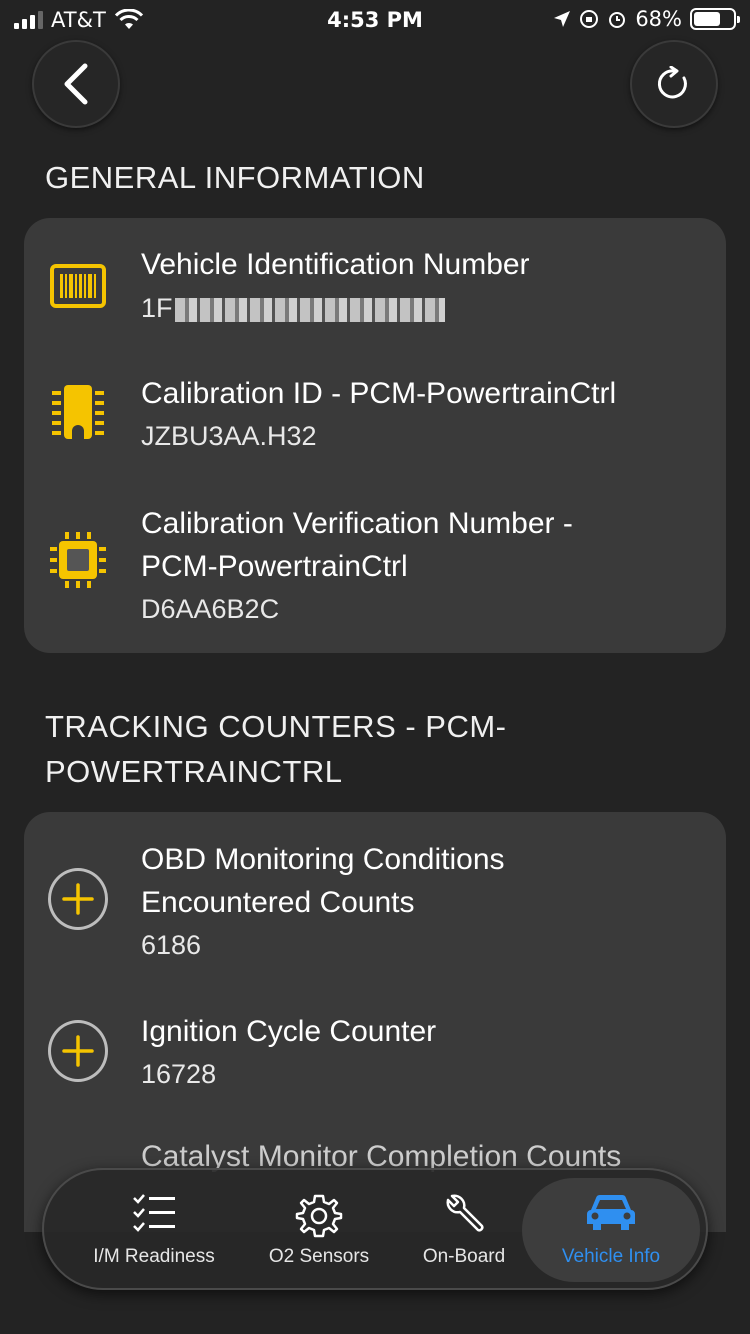 The image size is (750, 1334). I want to click on checklist-icon, so click(154, 1212).